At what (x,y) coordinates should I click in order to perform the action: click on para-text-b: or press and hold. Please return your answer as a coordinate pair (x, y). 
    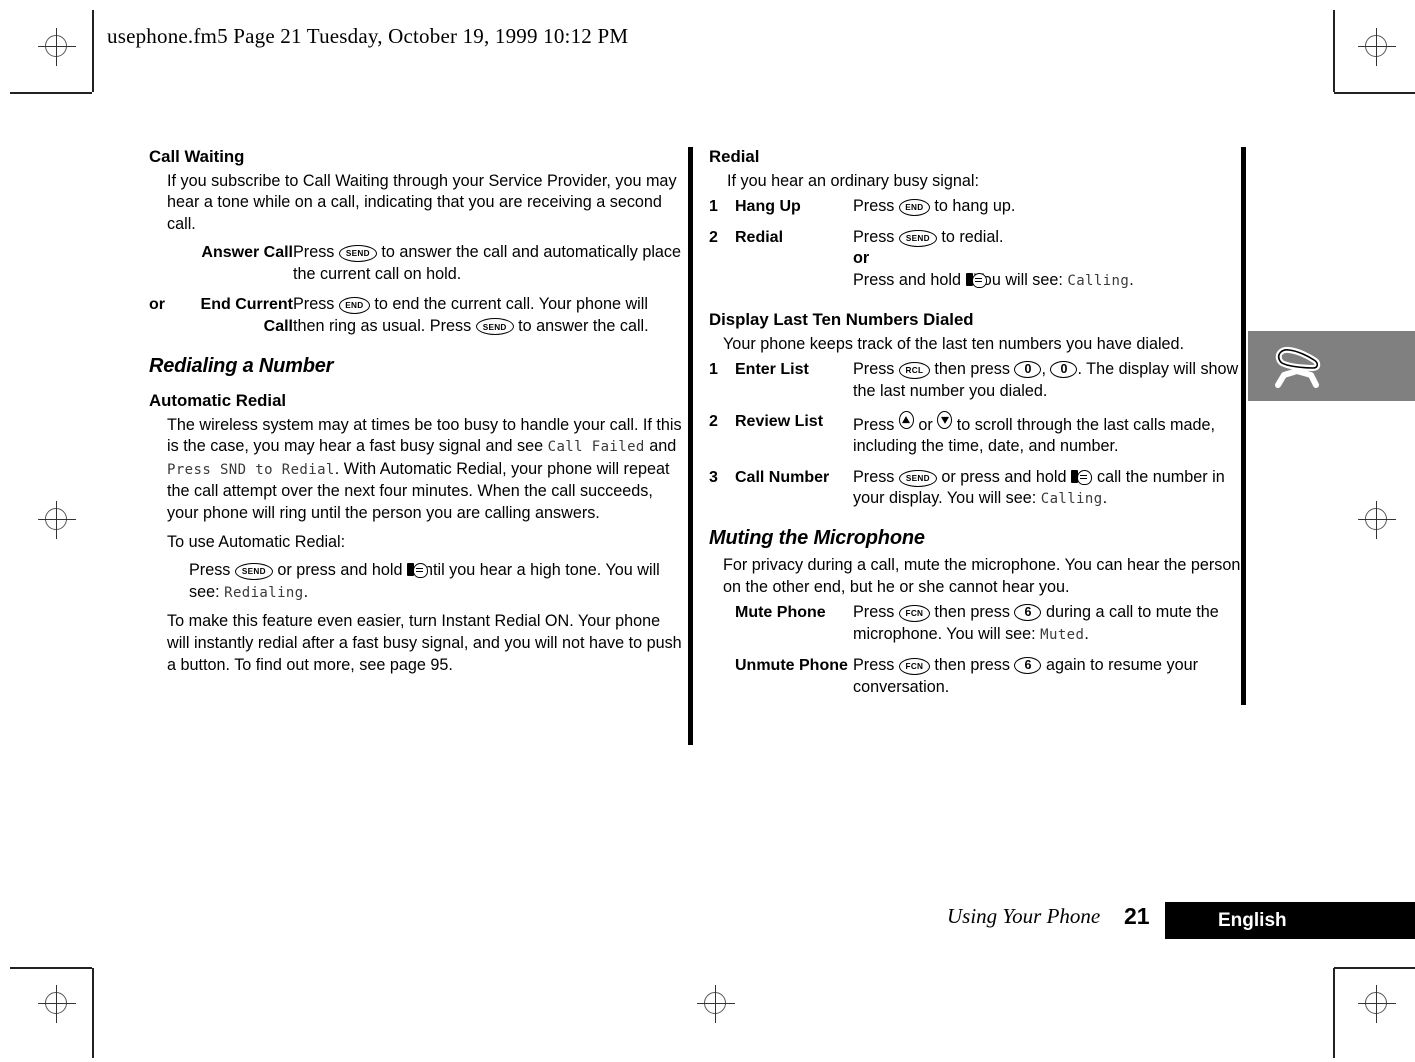
    Looking at the image, I should click on (340, 570).